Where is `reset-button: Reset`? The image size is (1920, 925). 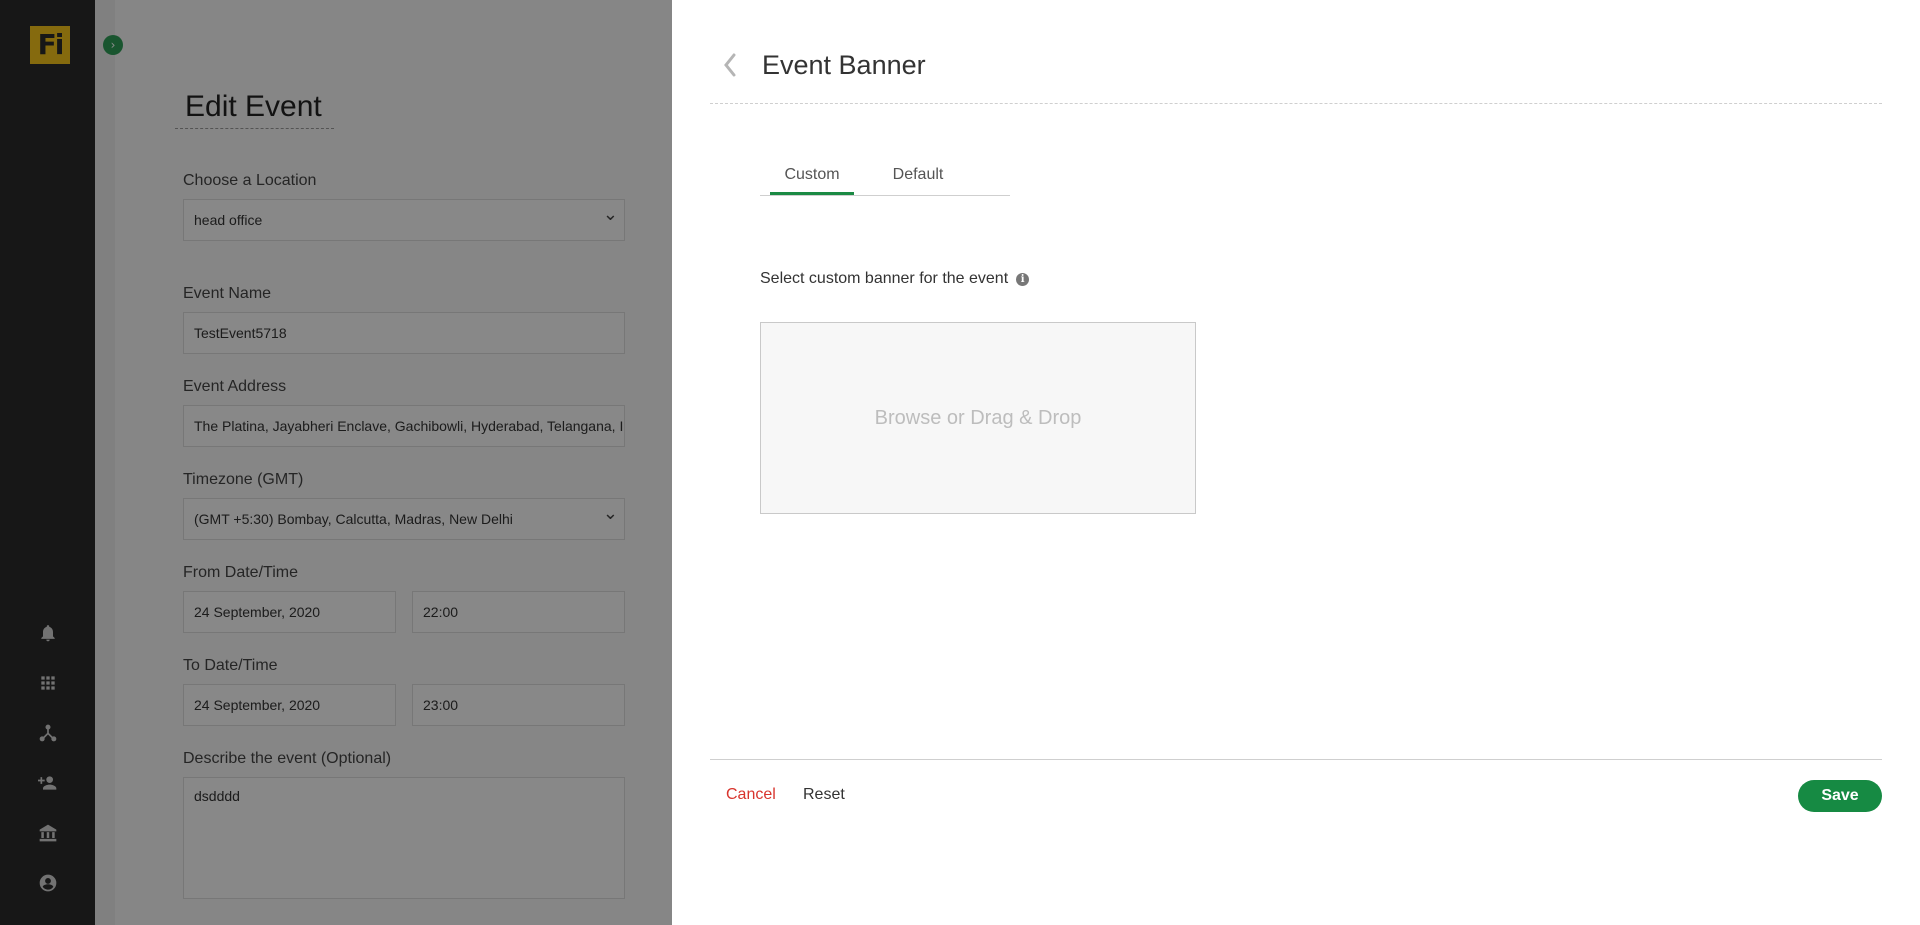
reset-button: Reset is located at coordinates (824, 795).